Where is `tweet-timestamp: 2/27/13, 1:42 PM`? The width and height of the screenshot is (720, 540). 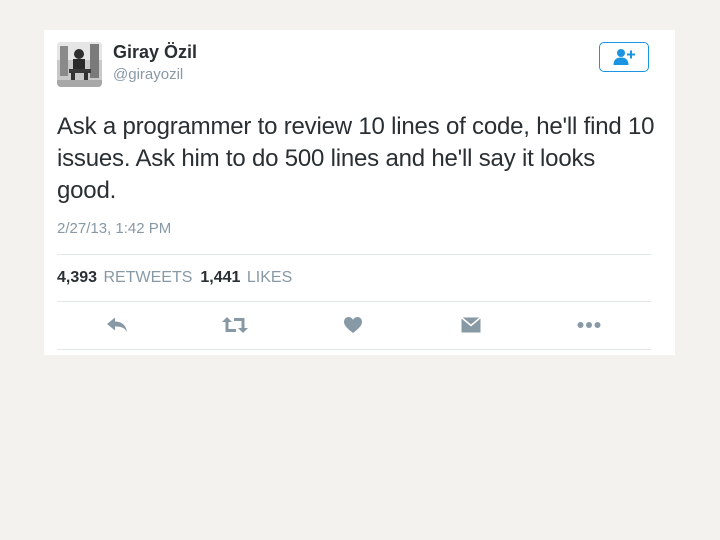
tweet-timestamp: 2/27/13, 1:42 PM is located at coordinates (114, 228).